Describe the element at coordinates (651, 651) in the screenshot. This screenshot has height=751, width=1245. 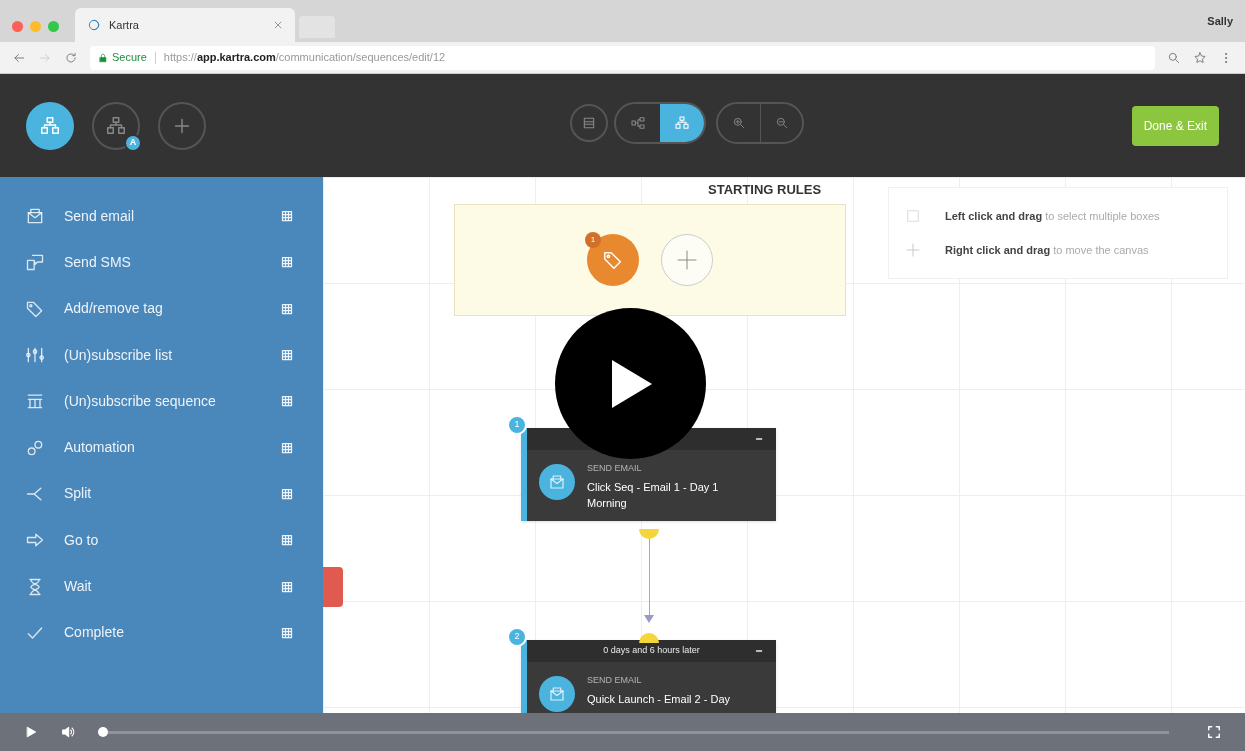
I see `delay-label: 0 days and 6 hours later` at that location.